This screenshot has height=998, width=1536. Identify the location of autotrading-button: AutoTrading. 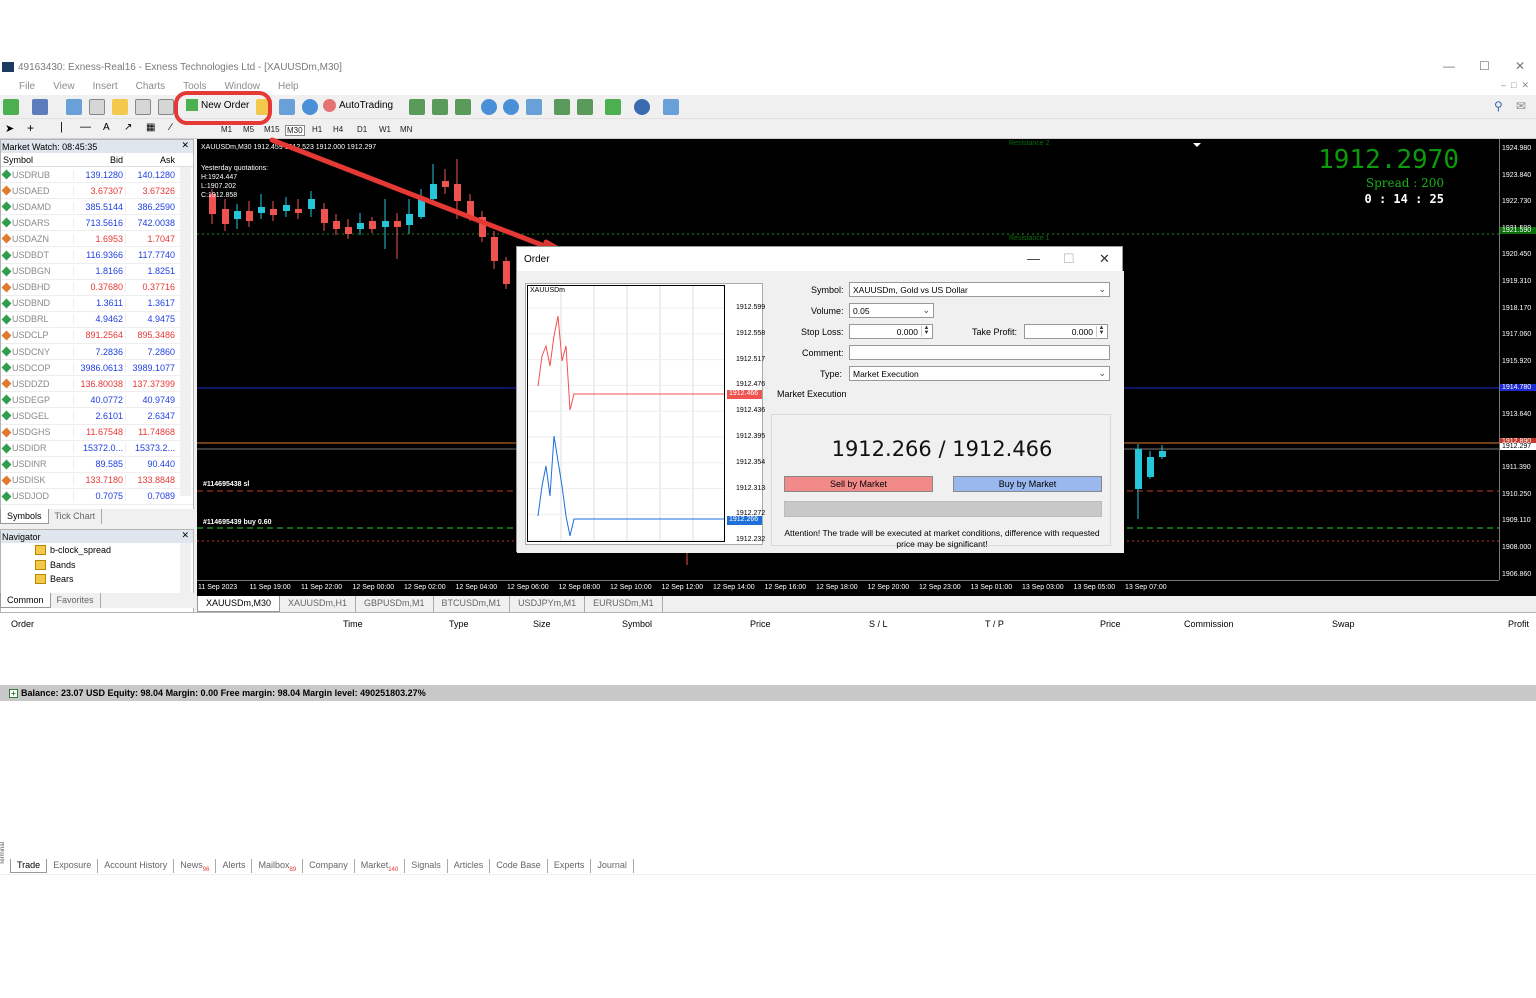
(358, 105).